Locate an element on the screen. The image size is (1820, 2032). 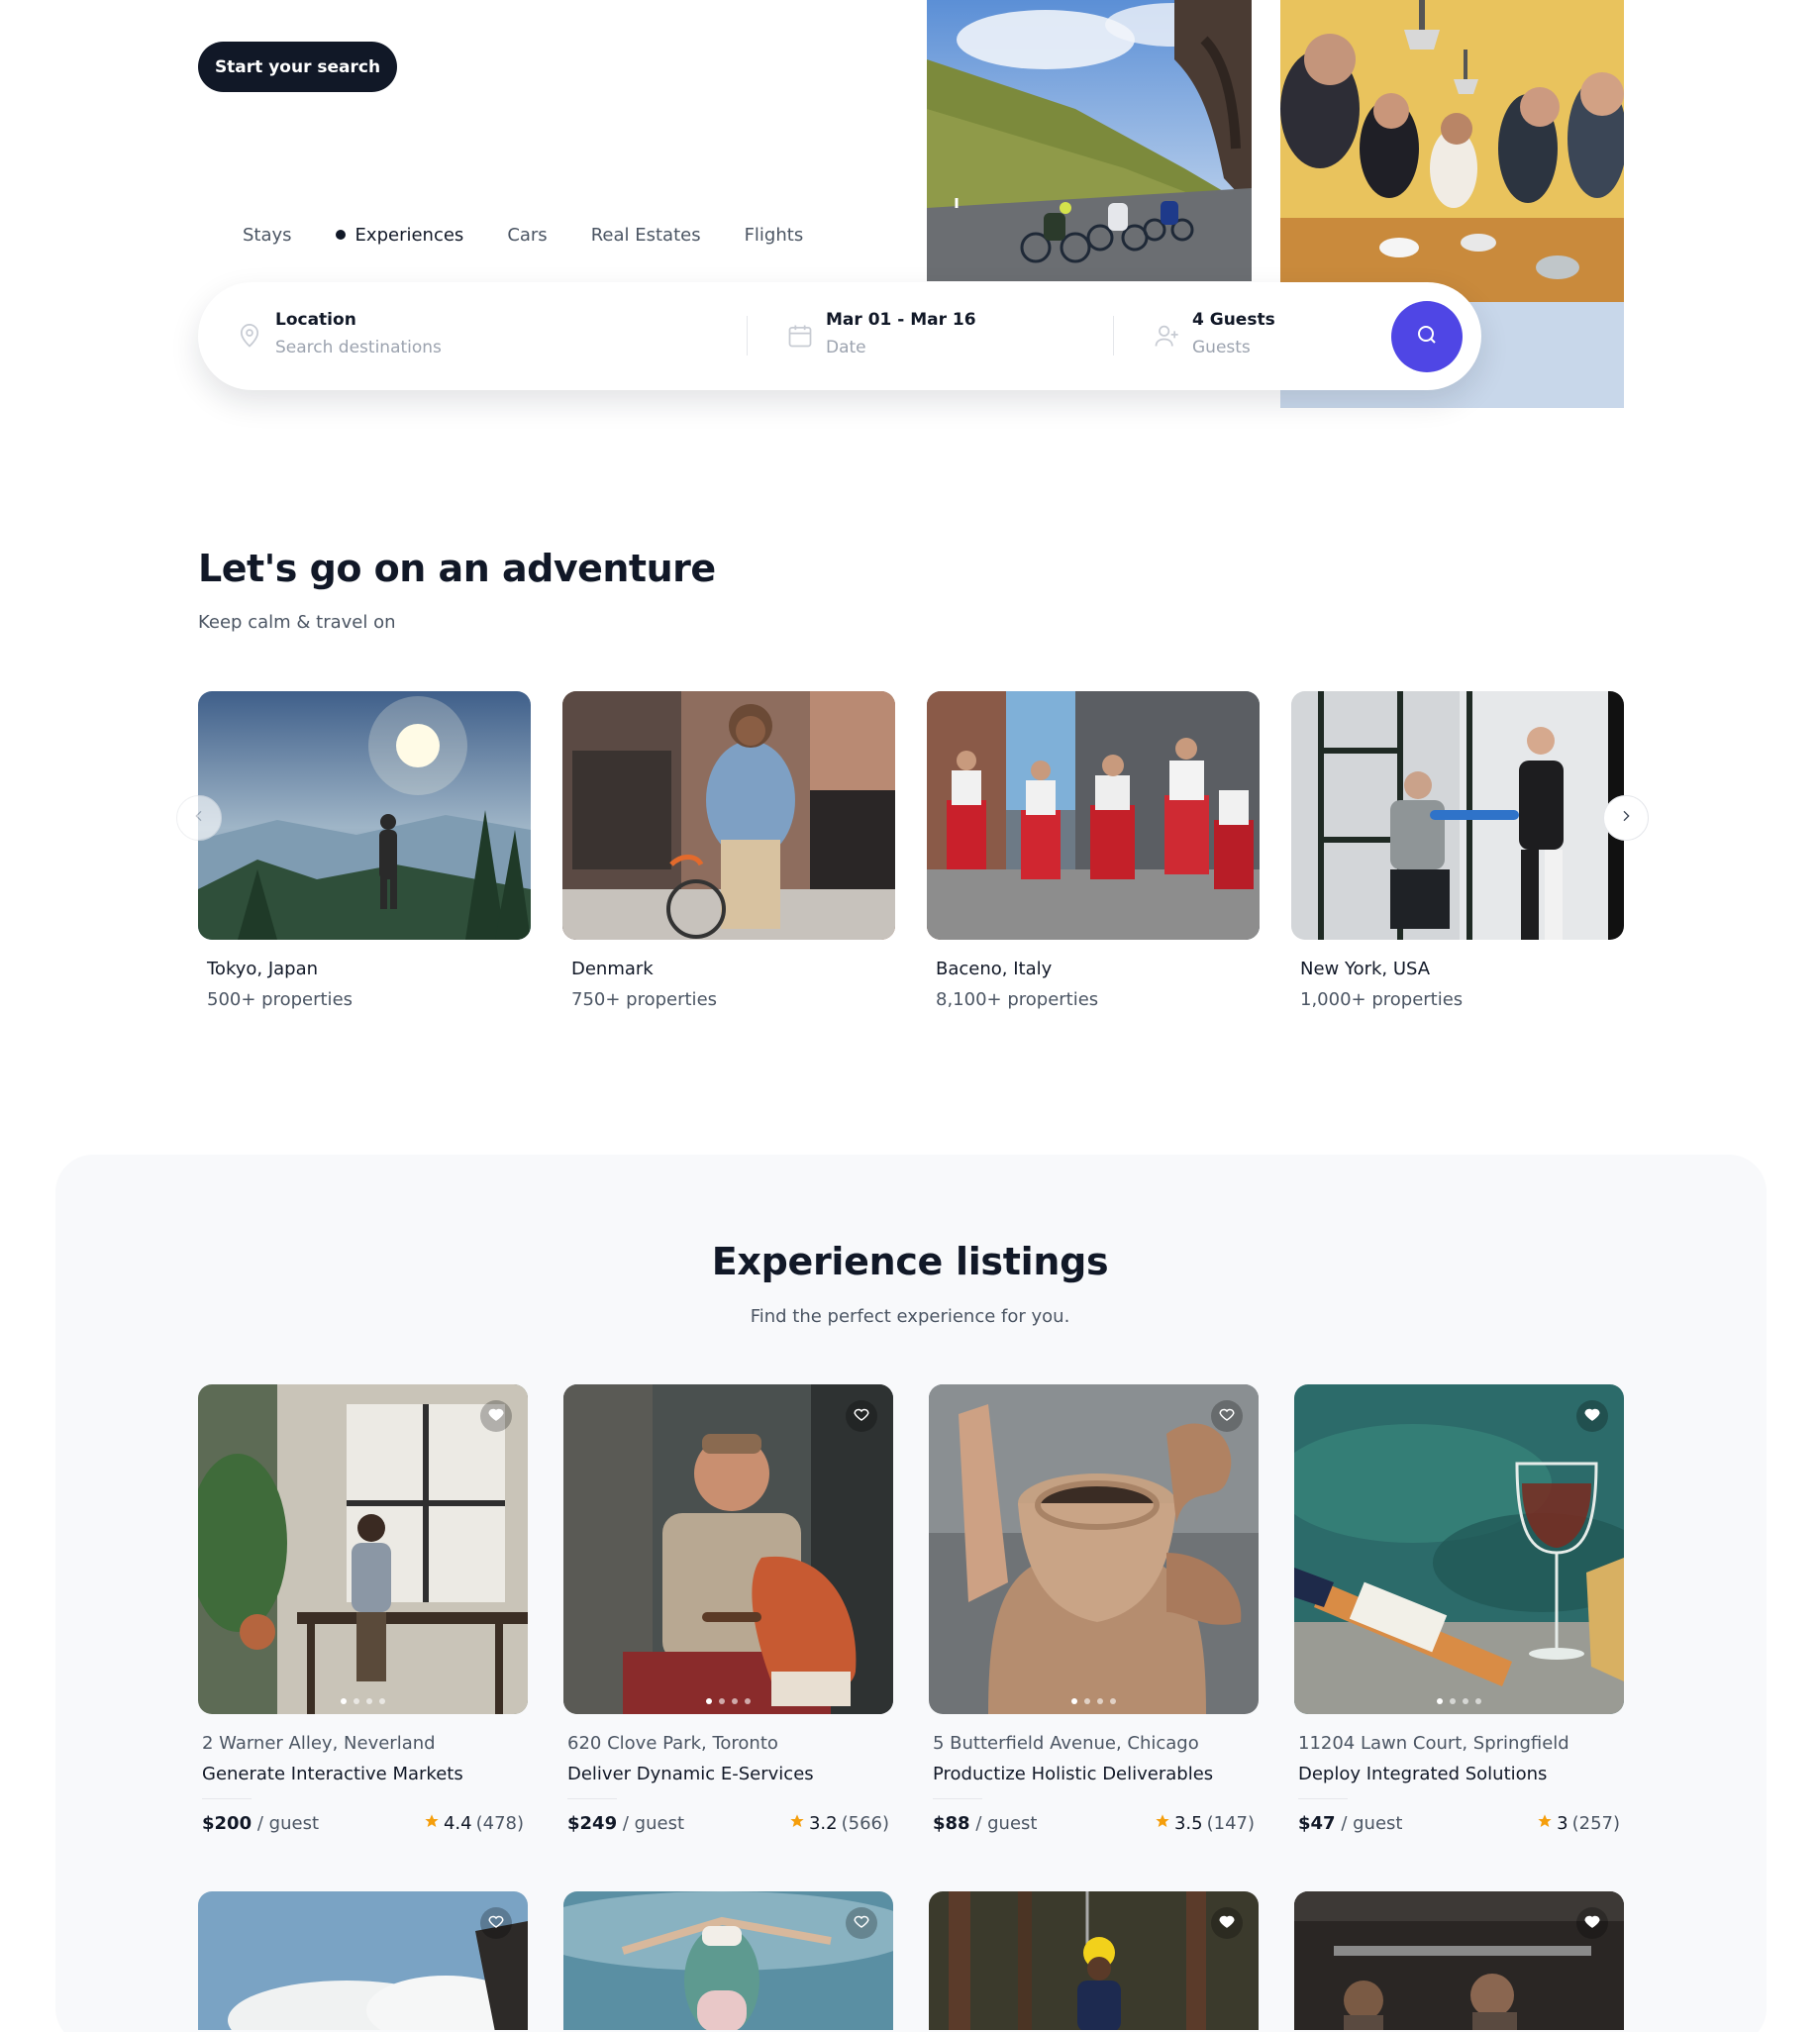
destination-card: Tokyo, Japan 500+ properties is located at coordinates (364, 850).